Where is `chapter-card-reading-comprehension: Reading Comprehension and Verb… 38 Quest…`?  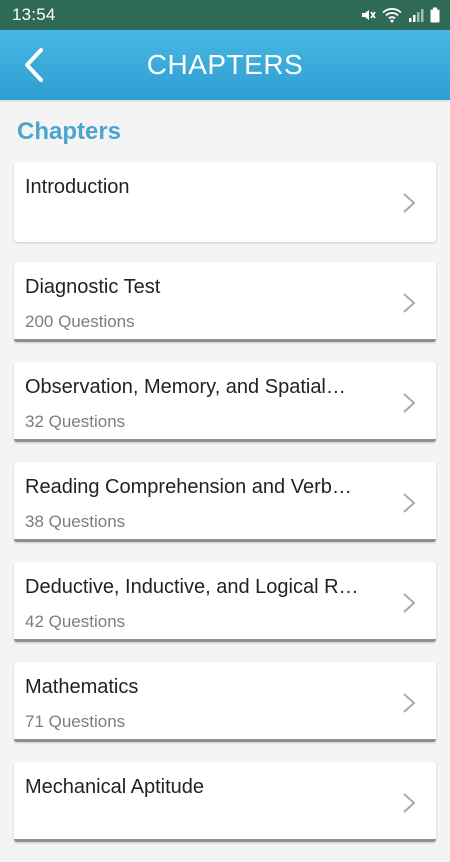
chapter-card-reading-comprehension: Reading Comprehension and Verb… 38 Quest… is located at coordinates (225, 502).